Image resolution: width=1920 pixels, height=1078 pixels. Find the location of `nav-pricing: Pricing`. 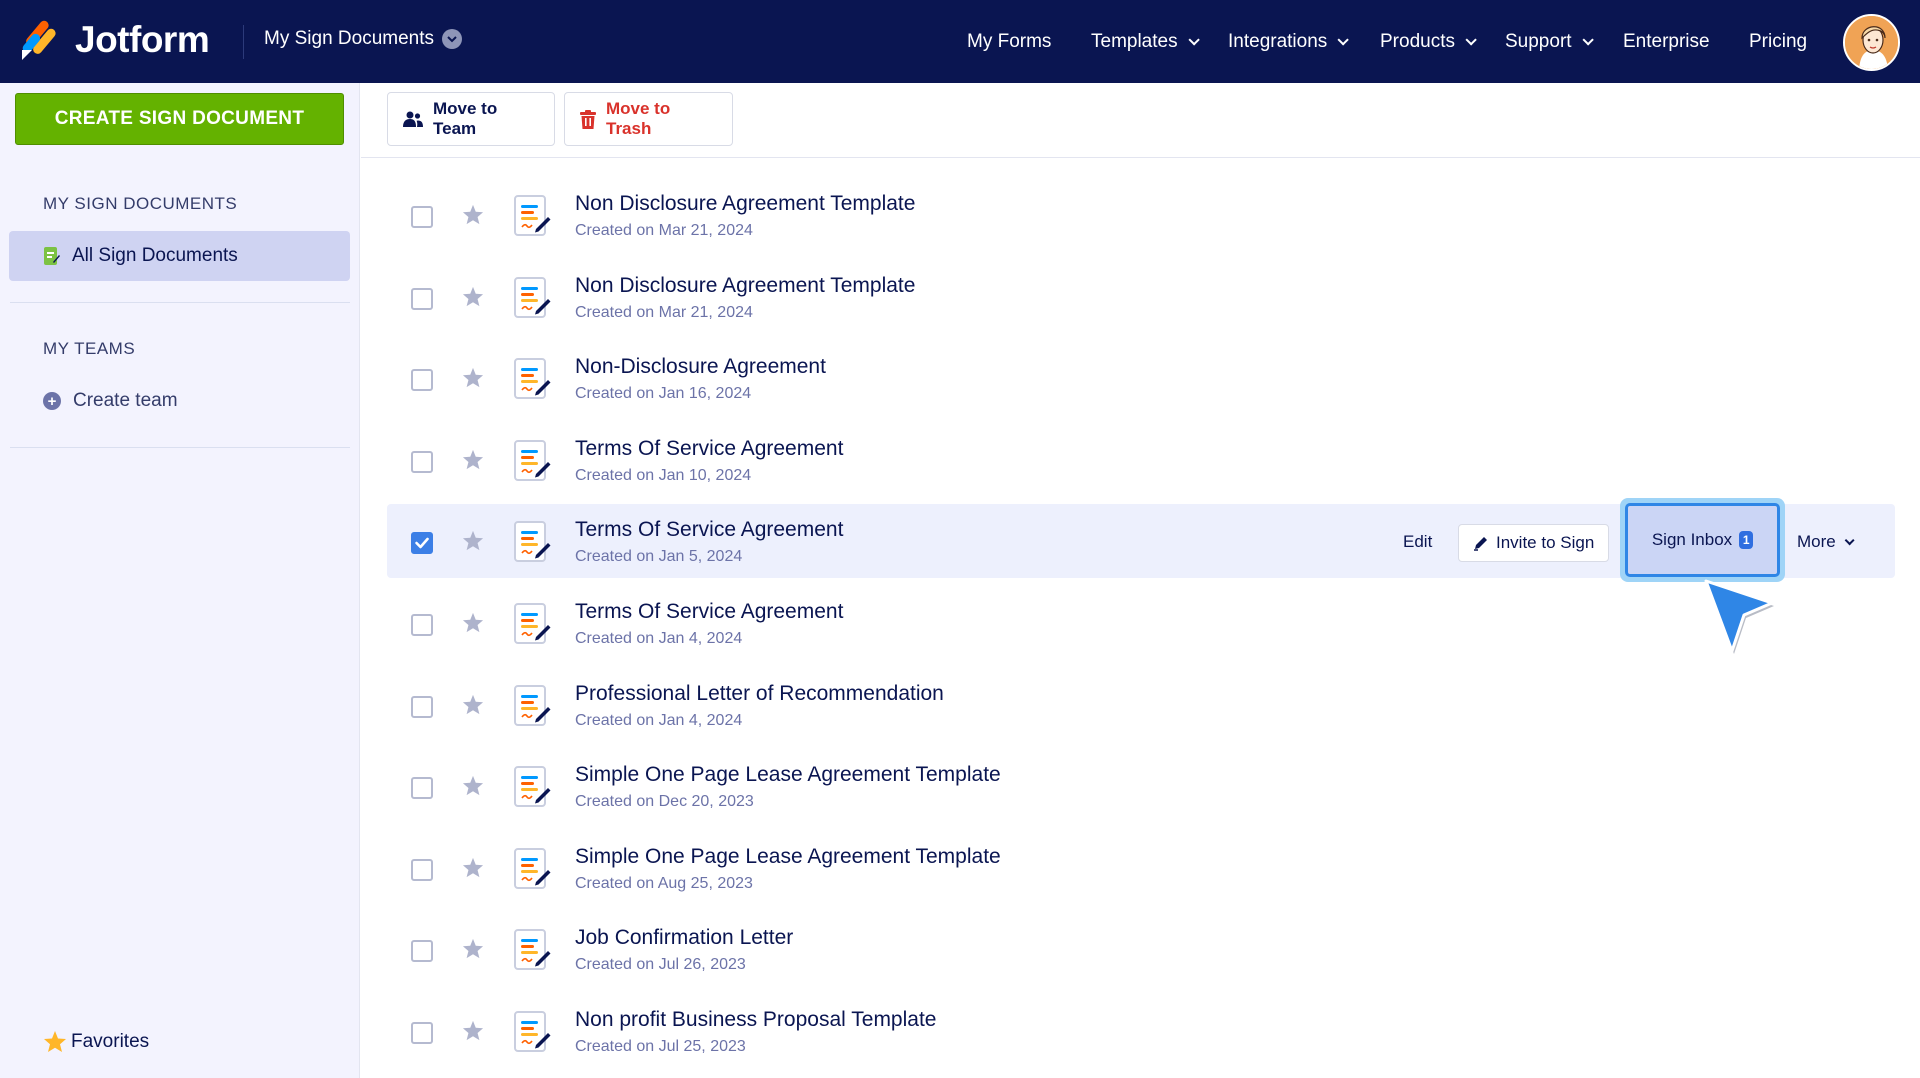

nav-pricing: Pricing is located at coordinates (1778, 41).